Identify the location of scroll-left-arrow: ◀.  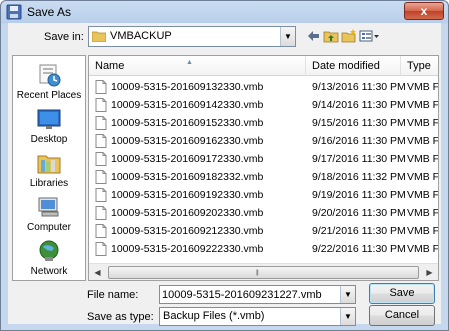
(97, 272).